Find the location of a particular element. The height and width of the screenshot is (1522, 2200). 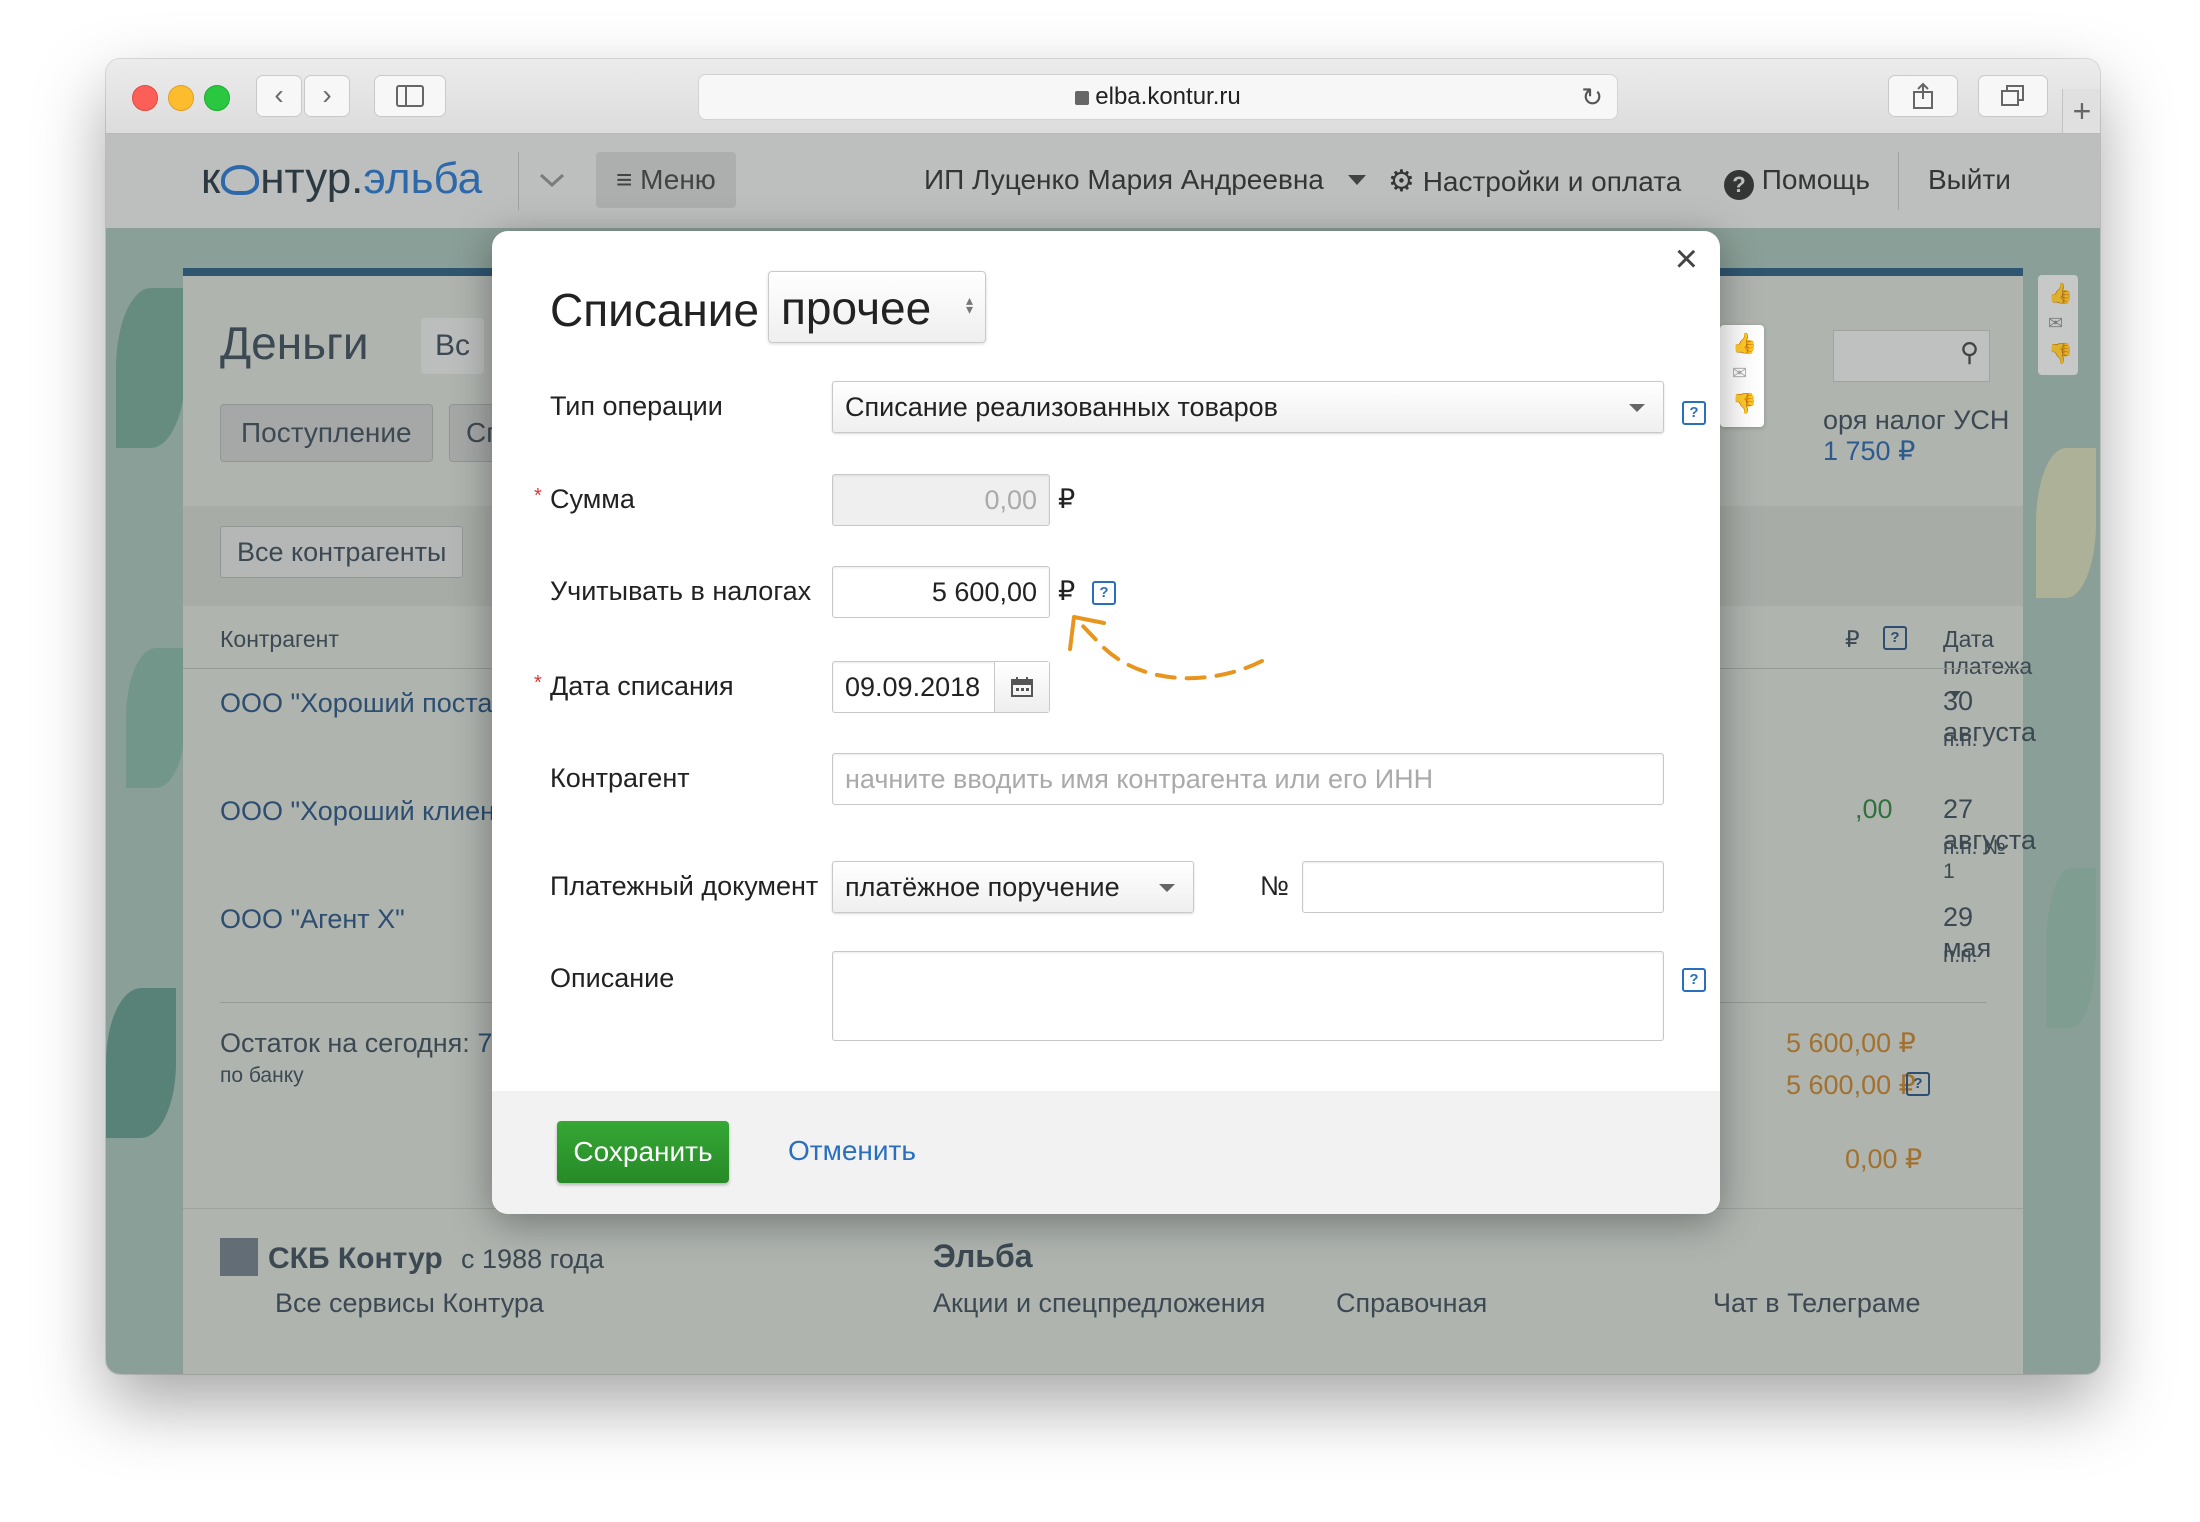

date-input: 09.09.2018 is located at coordinates (941, 687).